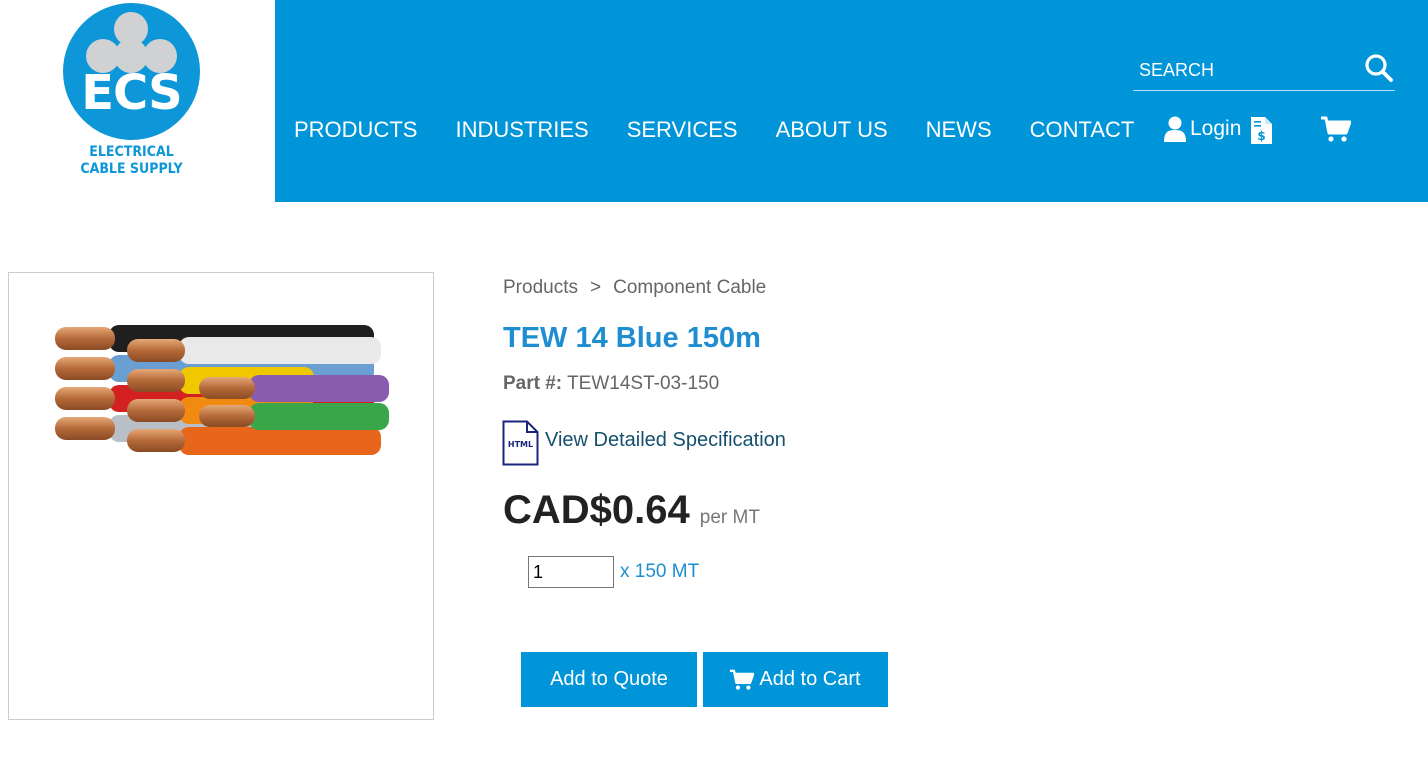 This screenshot has width=1428, height=762. I want to click on part-number: Part #: TEW14ST-03-150, so click(611, 384).